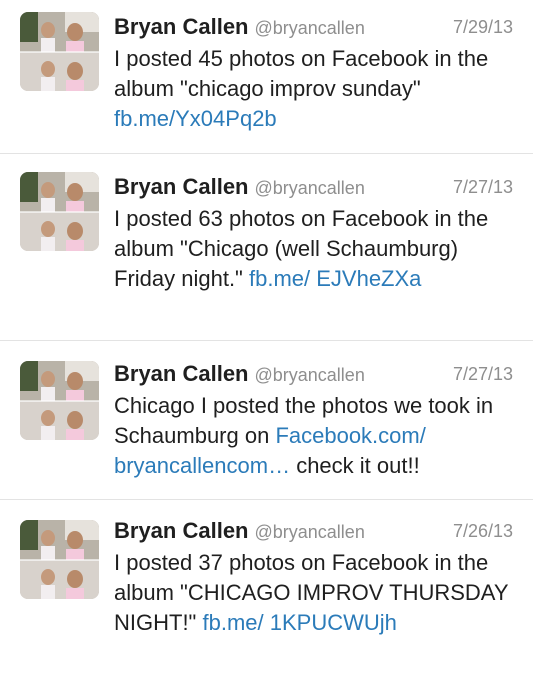 This screenshot has height=680, width=533. Describe the element at coordinates (482, 27) in the screenshot. I see `tweet-date: 7/29/13` at that location.